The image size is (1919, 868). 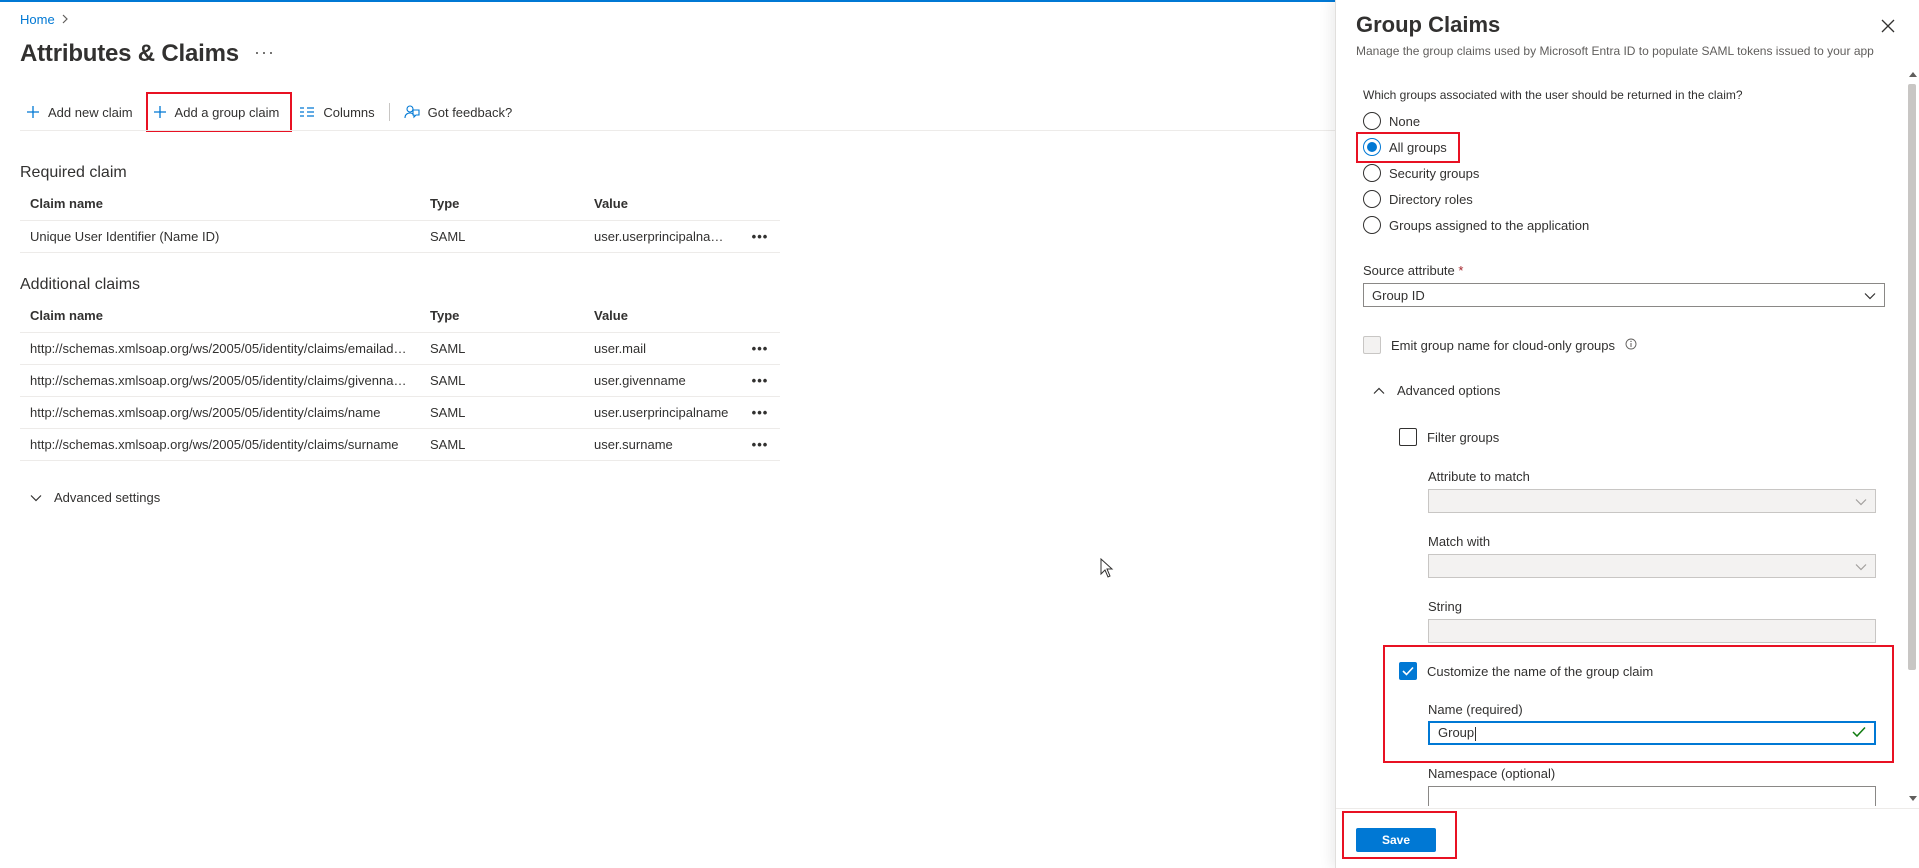 I want to click on advanced-settings-toggle: Advanced settings, so click(x=95, y=497).